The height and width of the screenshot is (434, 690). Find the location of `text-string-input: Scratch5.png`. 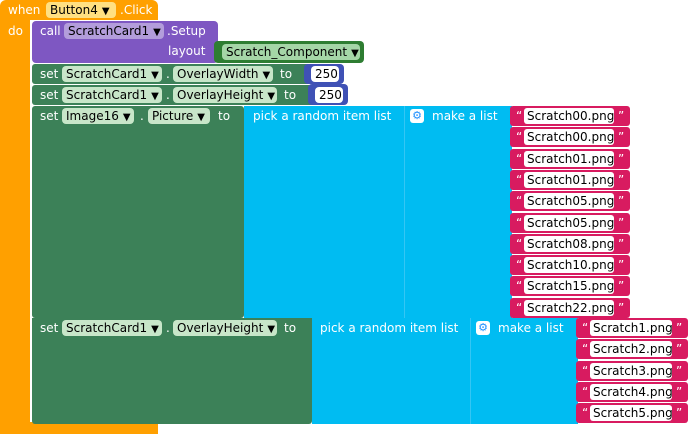

text-string-input: Scratch5.png is located at coordinates (631, 413).